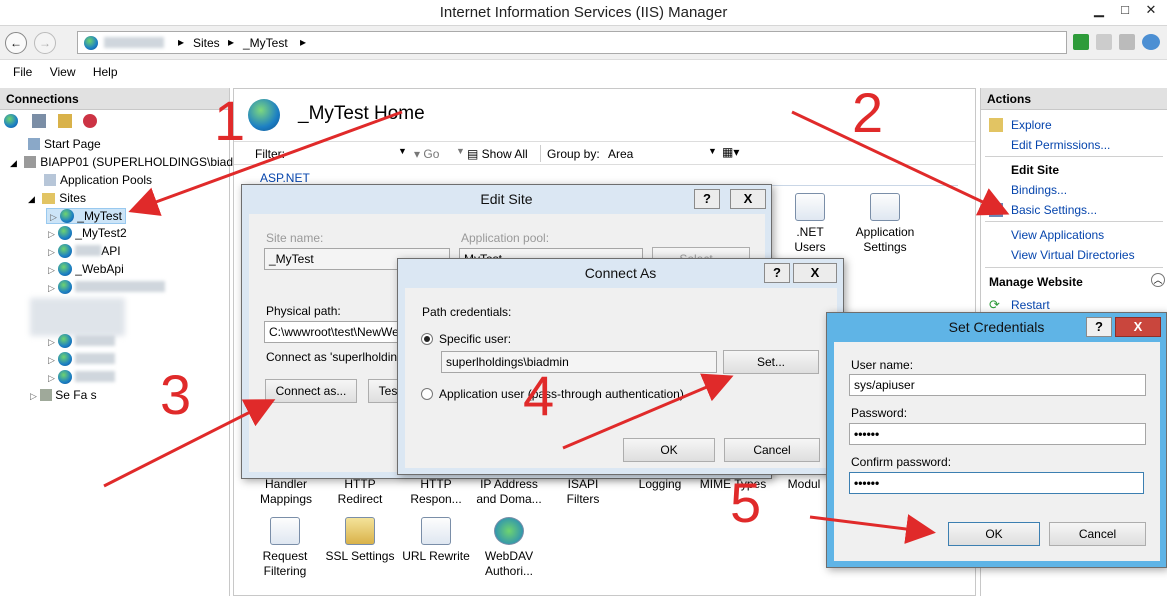 This screenshot has width=1167, height=596. I want to click on annotation-number-2: 2, so click(868, 112).